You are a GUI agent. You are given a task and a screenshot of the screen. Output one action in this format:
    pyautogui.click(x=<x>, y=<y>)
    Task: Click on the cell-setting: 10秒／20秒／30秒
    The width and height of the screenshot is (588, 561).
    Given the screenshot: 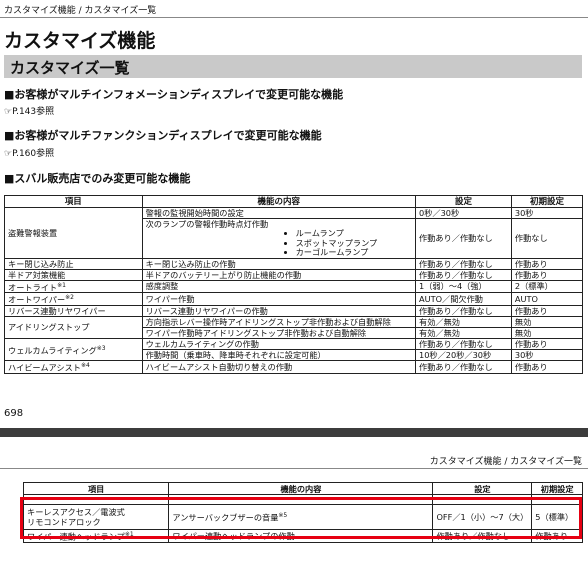 What is the action you would take?
    pyautogui.click(x=463, y=354)
    